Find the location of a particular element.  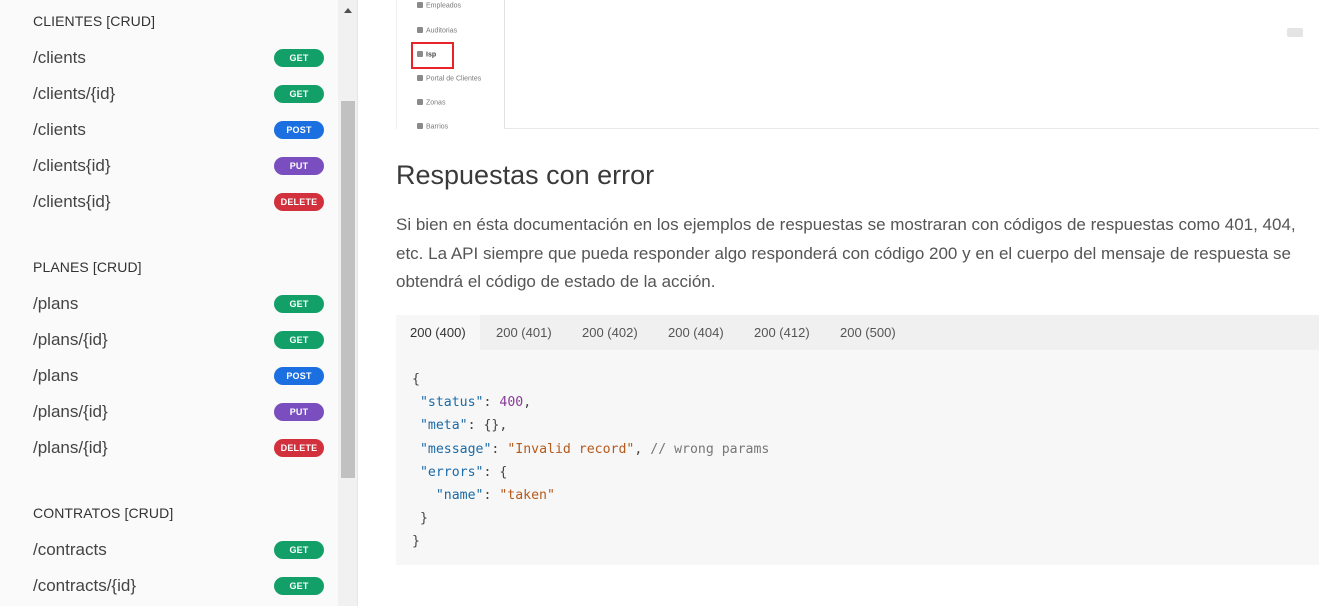

embedded-menu-item: Barrios is located at coordinates (432, 127).